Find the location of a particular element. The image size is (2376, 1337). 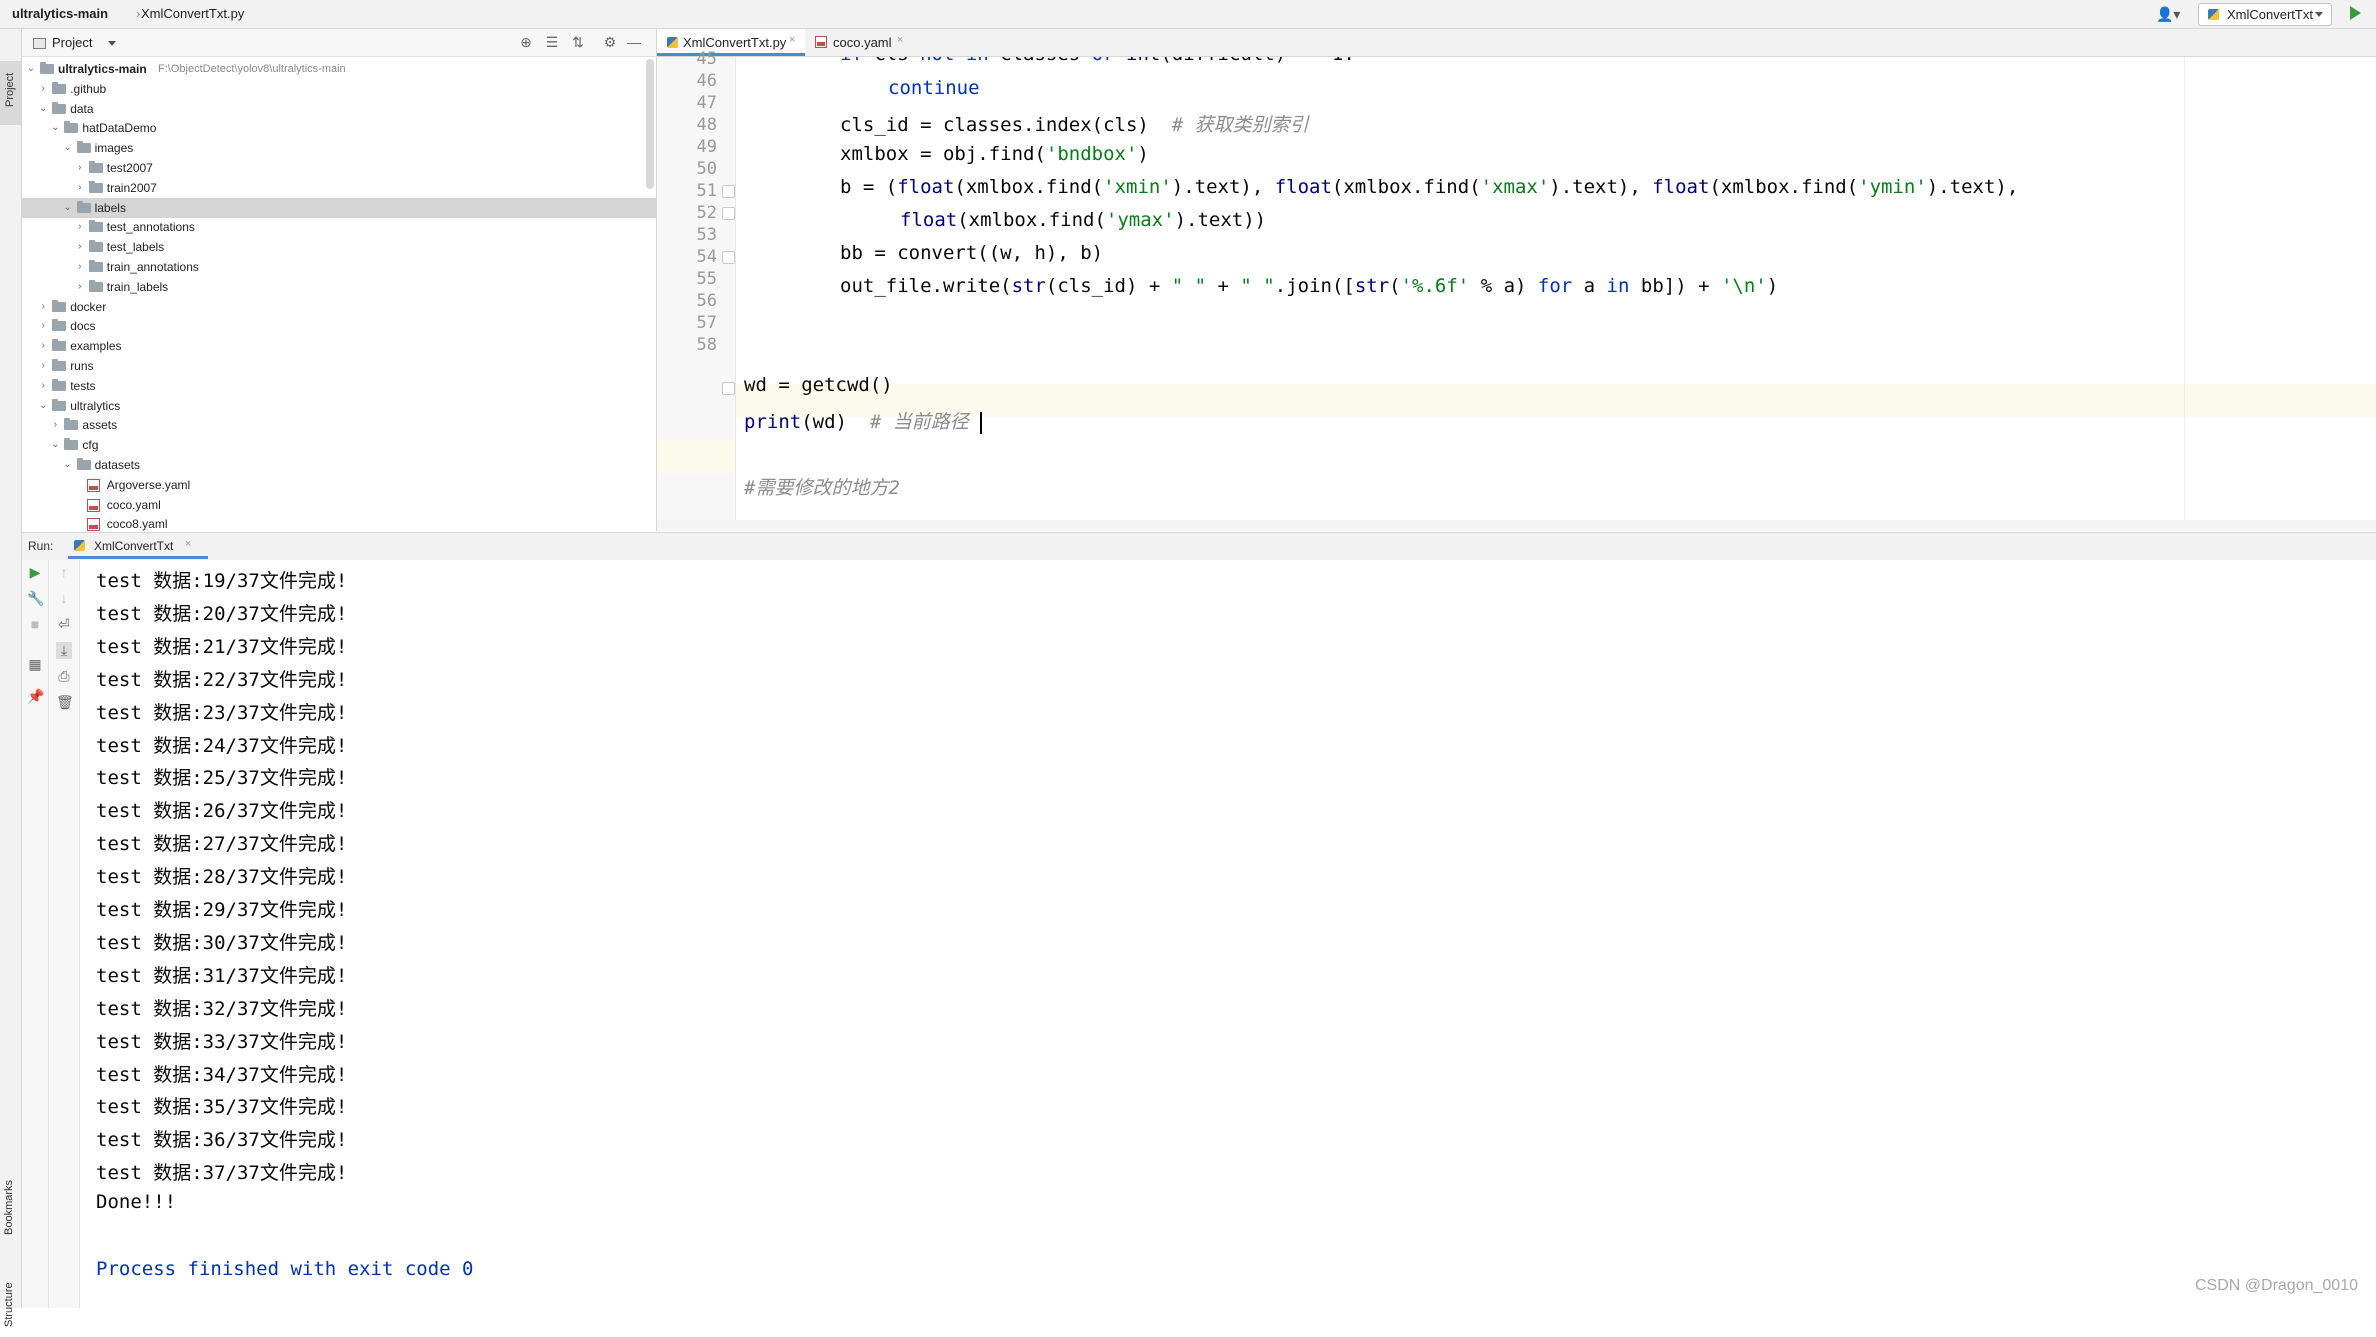

tree-item-label: train_labels is located at coordinates (137, 286).